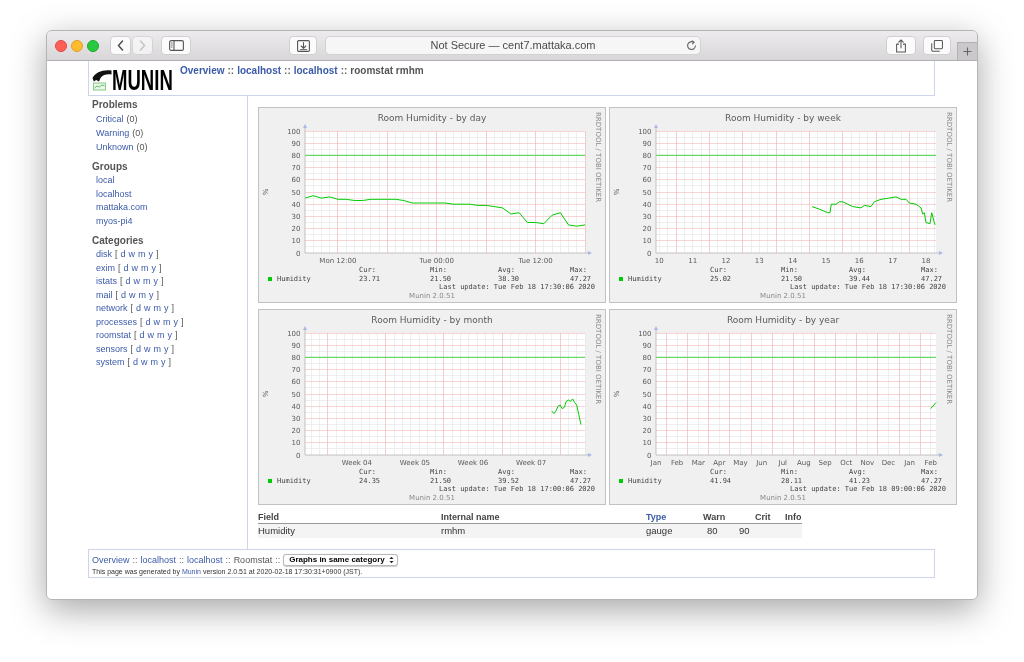  Describe the element at coordinates (115, 147) in the screenshot. I see `problem-link: Unknown` at that location.